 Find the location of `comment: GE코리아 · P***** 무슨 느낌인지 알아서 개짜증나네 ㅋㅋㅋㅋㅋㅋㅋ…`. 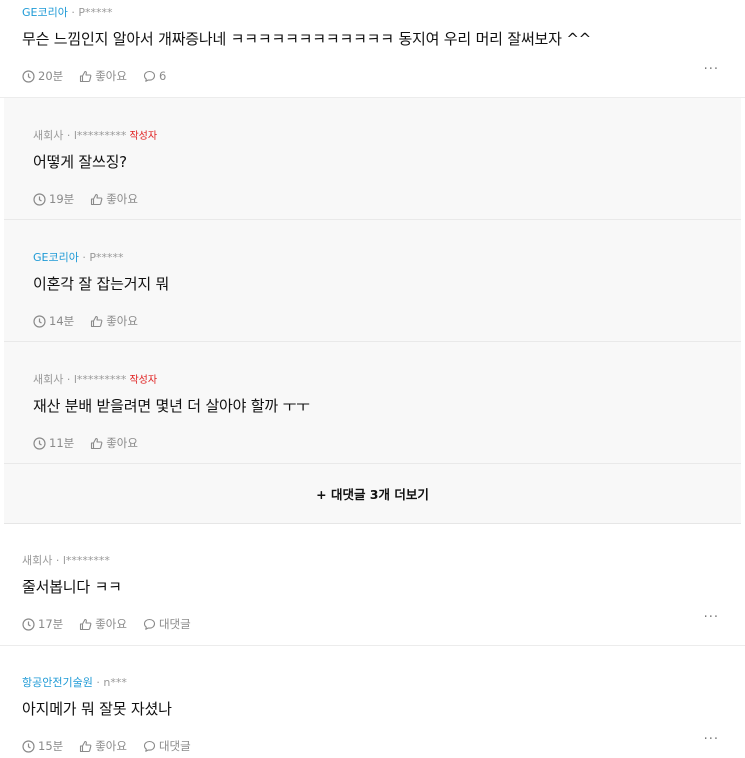

comment: GE코리아 · P***** 무슨 느낌인지 알아서 개짜증나네 ㅋㅋㅋㅋㅋㅋㅋ… is located at coordinates (372, 49).